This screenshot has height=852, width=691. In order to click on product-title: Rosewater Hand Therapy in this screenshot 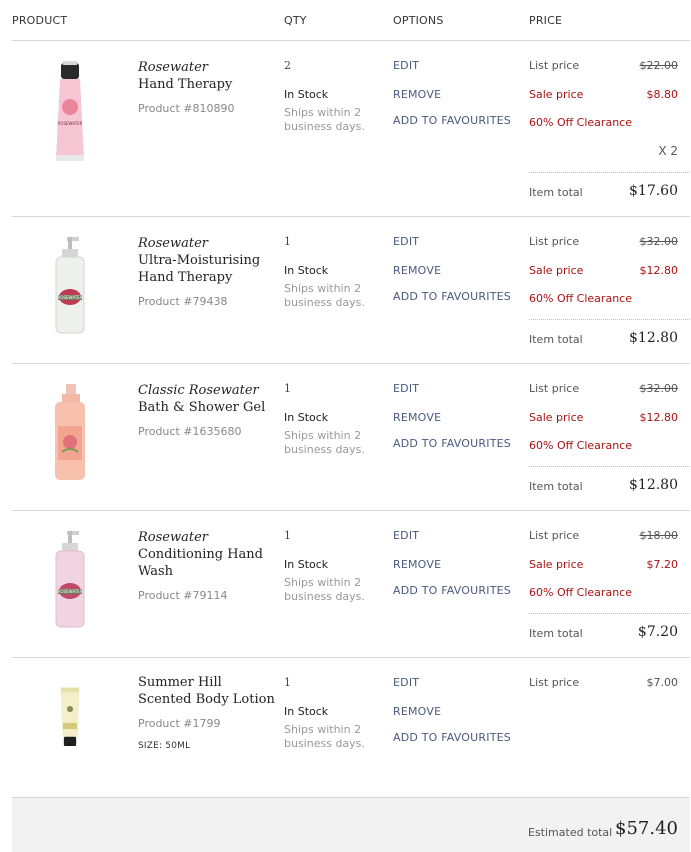, I will do `click(208, 76)`.